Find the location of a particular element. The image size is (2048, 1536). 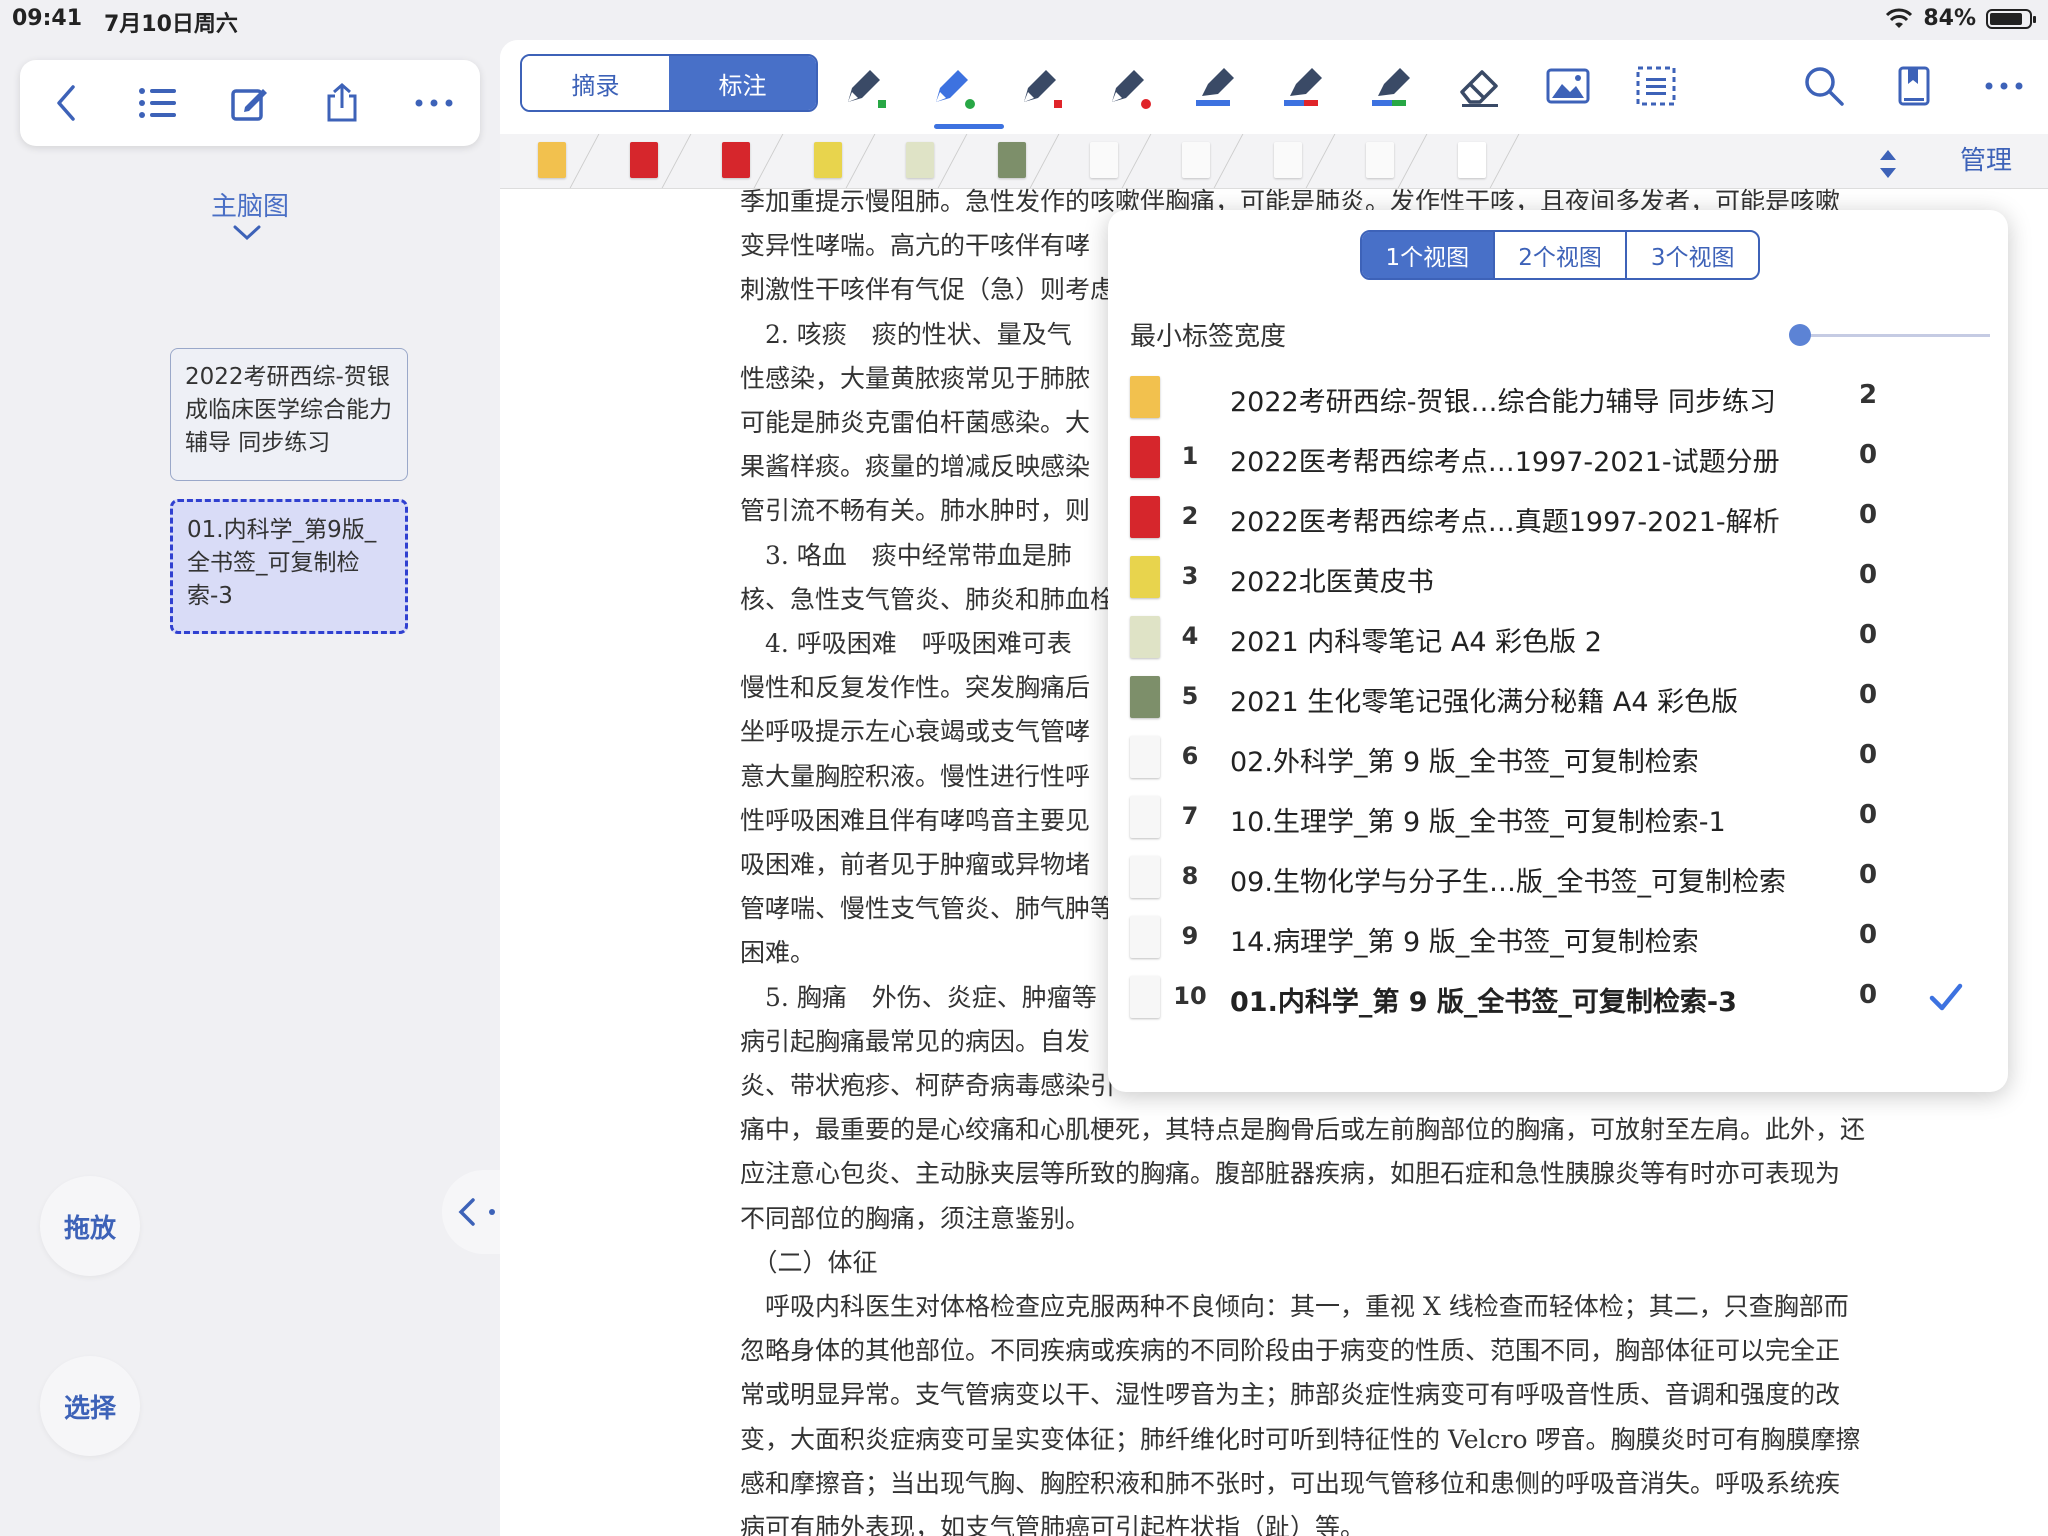

mindmap-node: 2022考研西综-贺银成临床医学综合能力辅导 同步练习 is located at coordinates (289, 414).